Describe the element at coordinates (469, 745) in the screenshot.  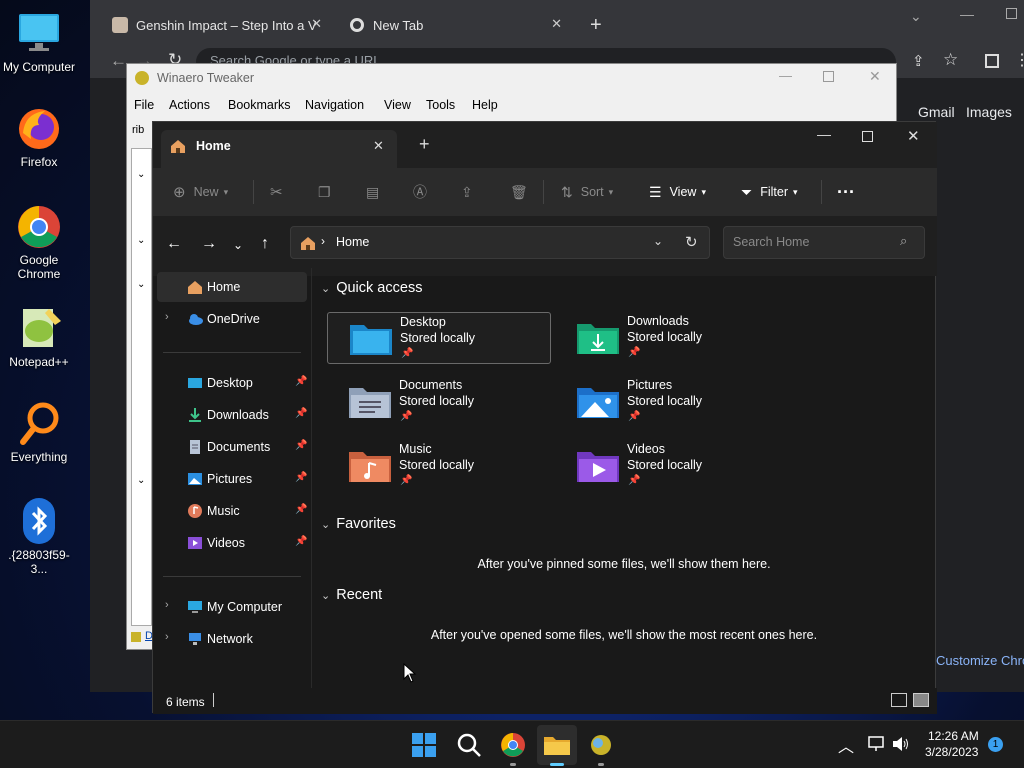
I see `search-icon` at that location.